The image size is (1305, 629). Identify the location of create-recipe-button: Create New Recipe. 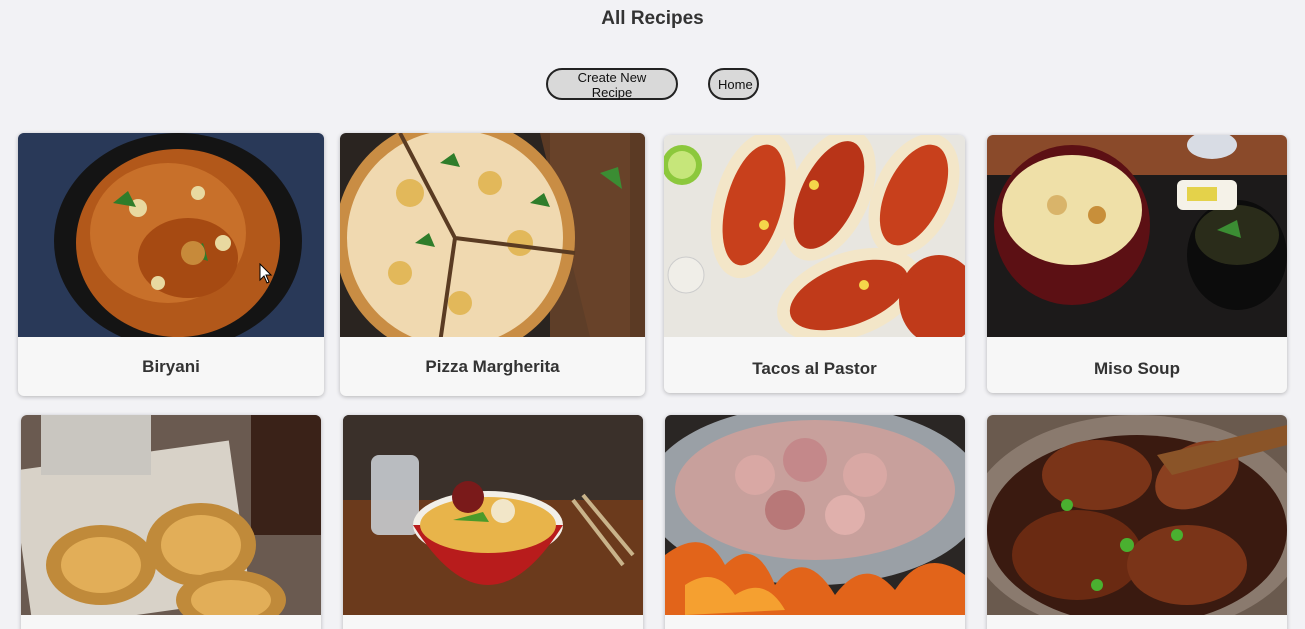
(612, 84).